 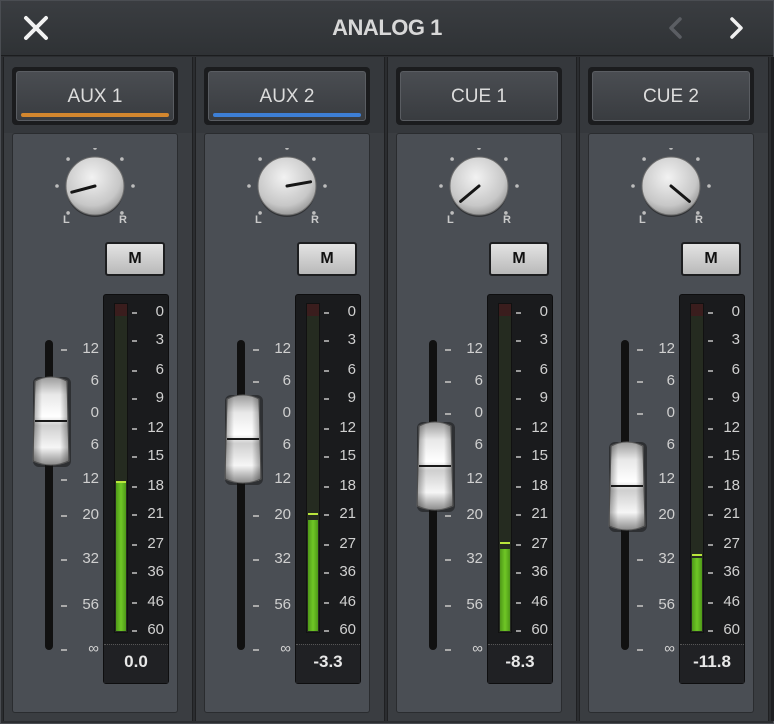 What do you see at coordinates (351, 369) in the screenshot?
I see `meter-label: 6` at bounding box center [351, 369].